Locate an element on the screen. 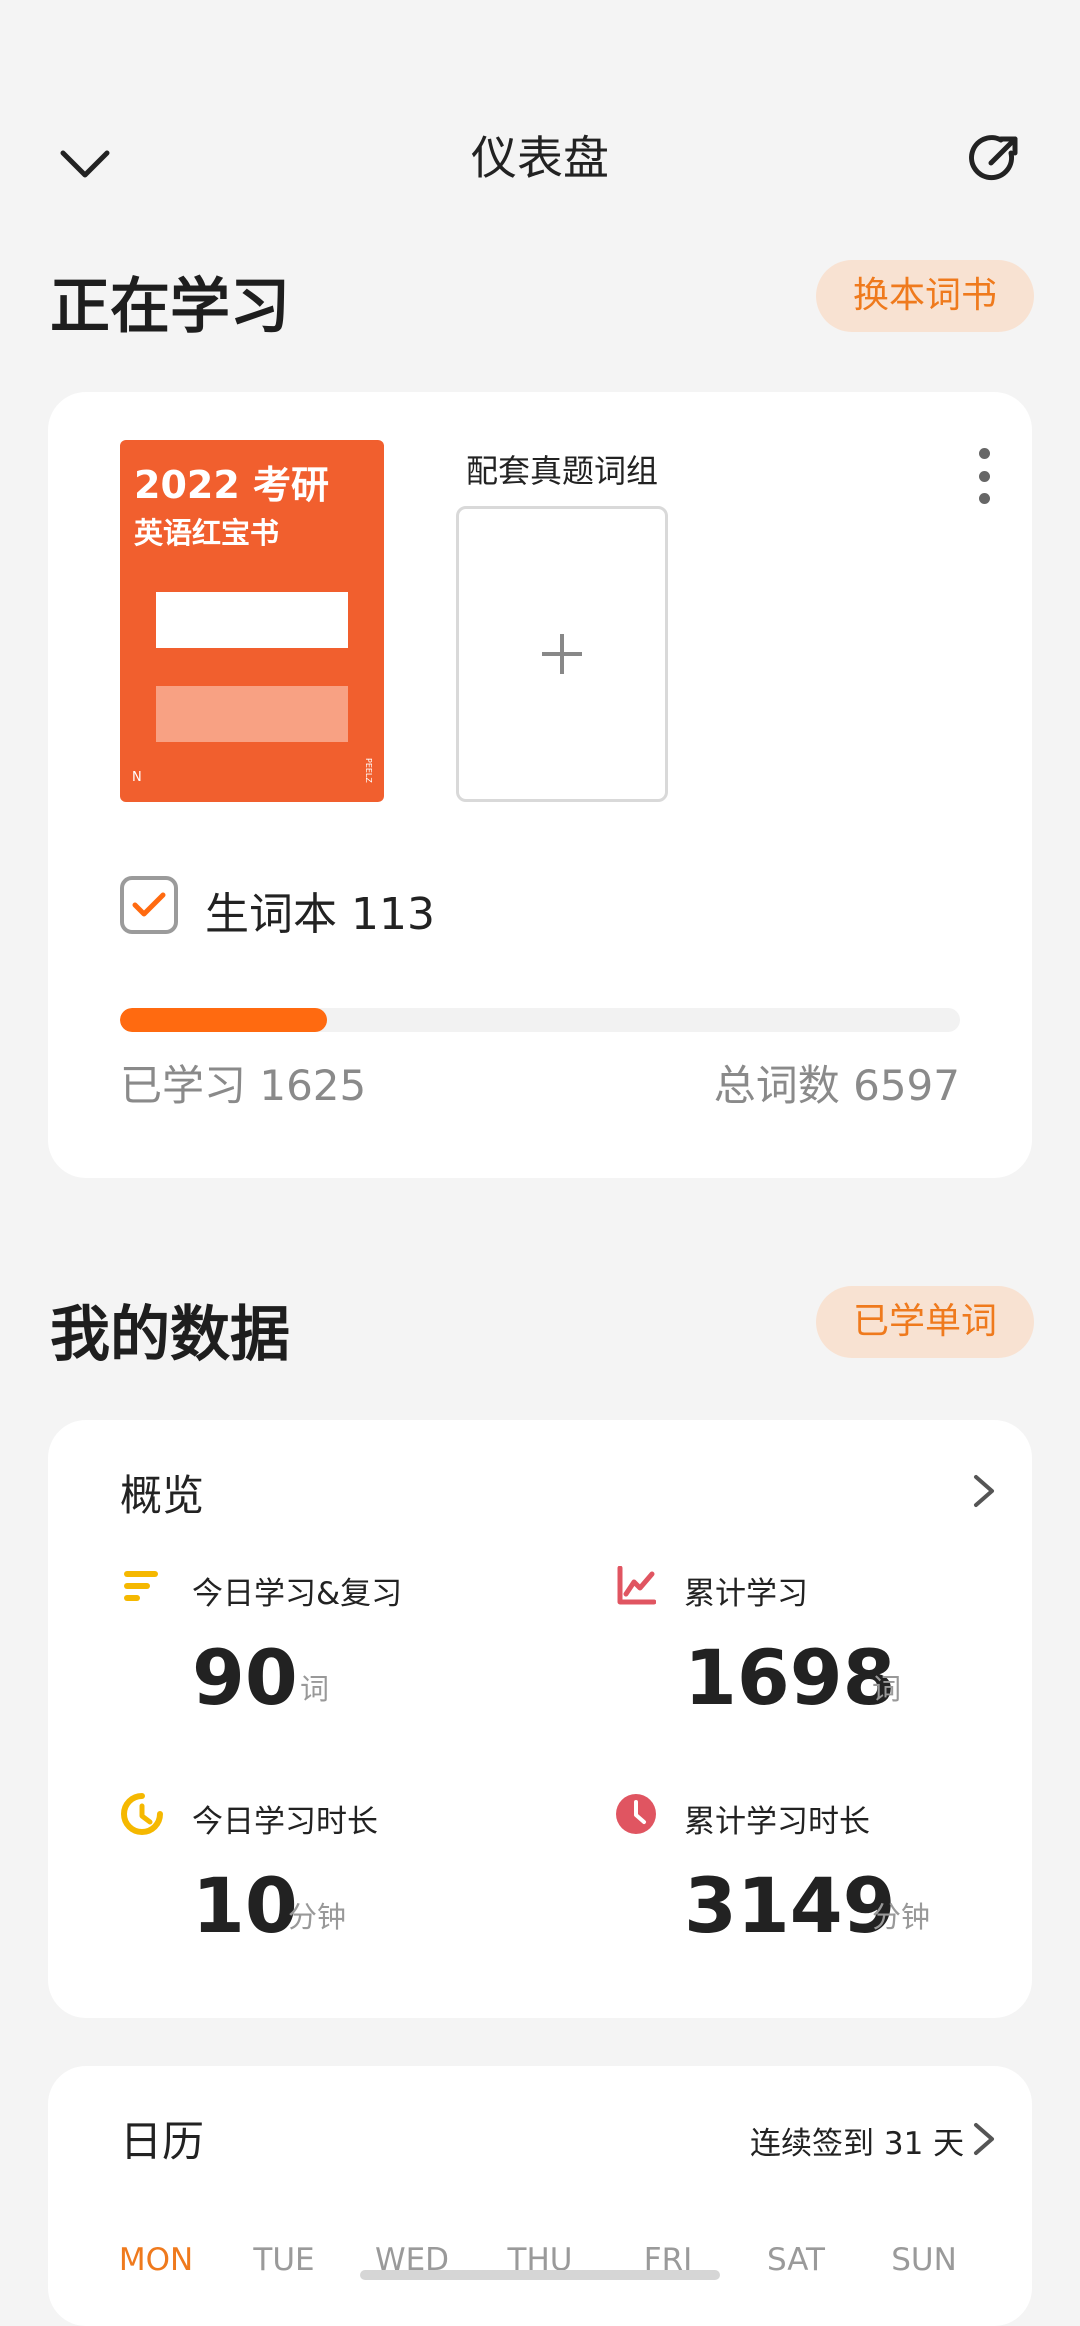  plus-icon is located at coordinates (562, 654).